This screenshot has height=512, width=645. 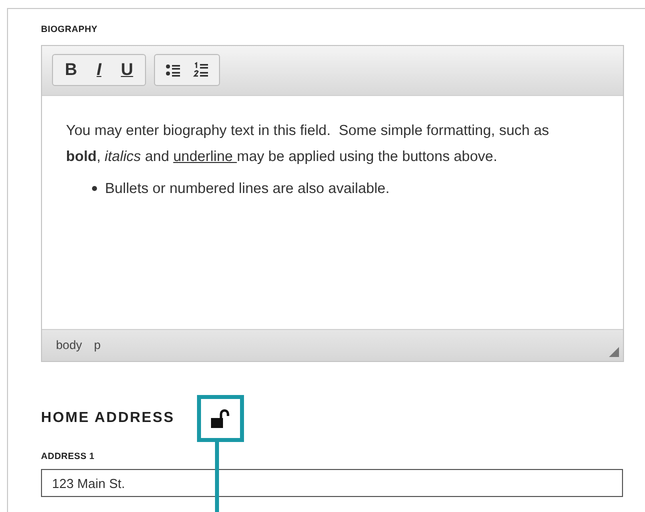 What do you see at coordinates (247, 189) in the screenshot?
I see `bullet-text: Bullets or numbered lines are also available.` at bounding box center [247, 189].